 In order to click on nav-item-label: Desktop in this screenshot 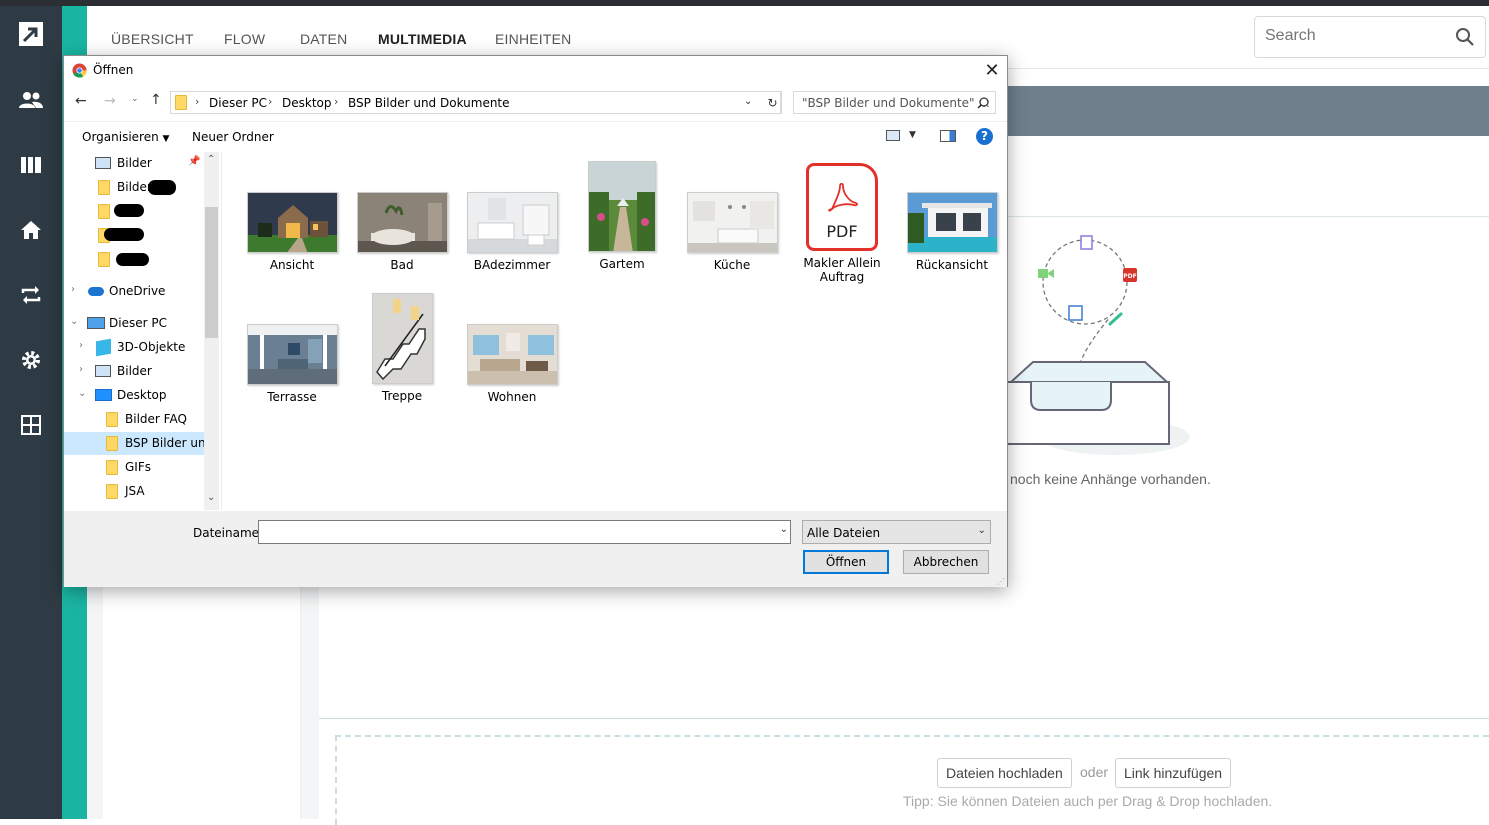, I will do `click(142, 395)`.